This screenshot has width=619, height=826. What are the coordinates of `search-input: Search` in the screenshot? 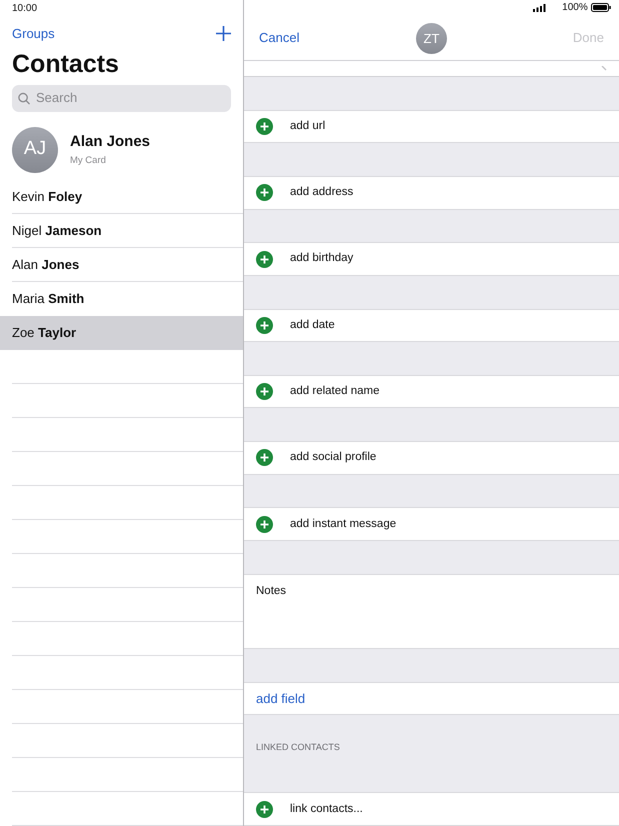 It's located at (129, 98).